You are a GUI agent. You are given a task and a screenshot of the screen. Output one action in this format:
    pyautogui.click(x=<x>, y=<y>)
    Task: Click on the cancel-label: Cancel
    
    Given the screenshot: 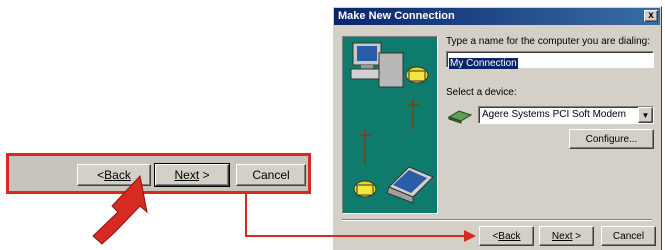 What is the action you would take?
    pyautogui.click(x=628, y=236)
    